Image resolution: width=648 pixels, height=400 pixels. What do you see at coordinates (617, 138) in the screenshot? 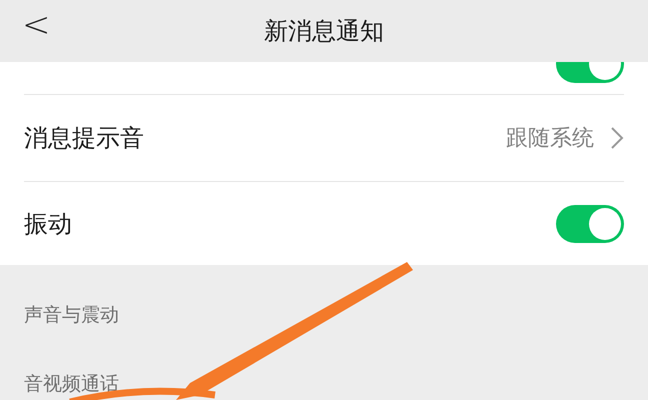
I see `chevron-icon` at bounding box center [617, 138].